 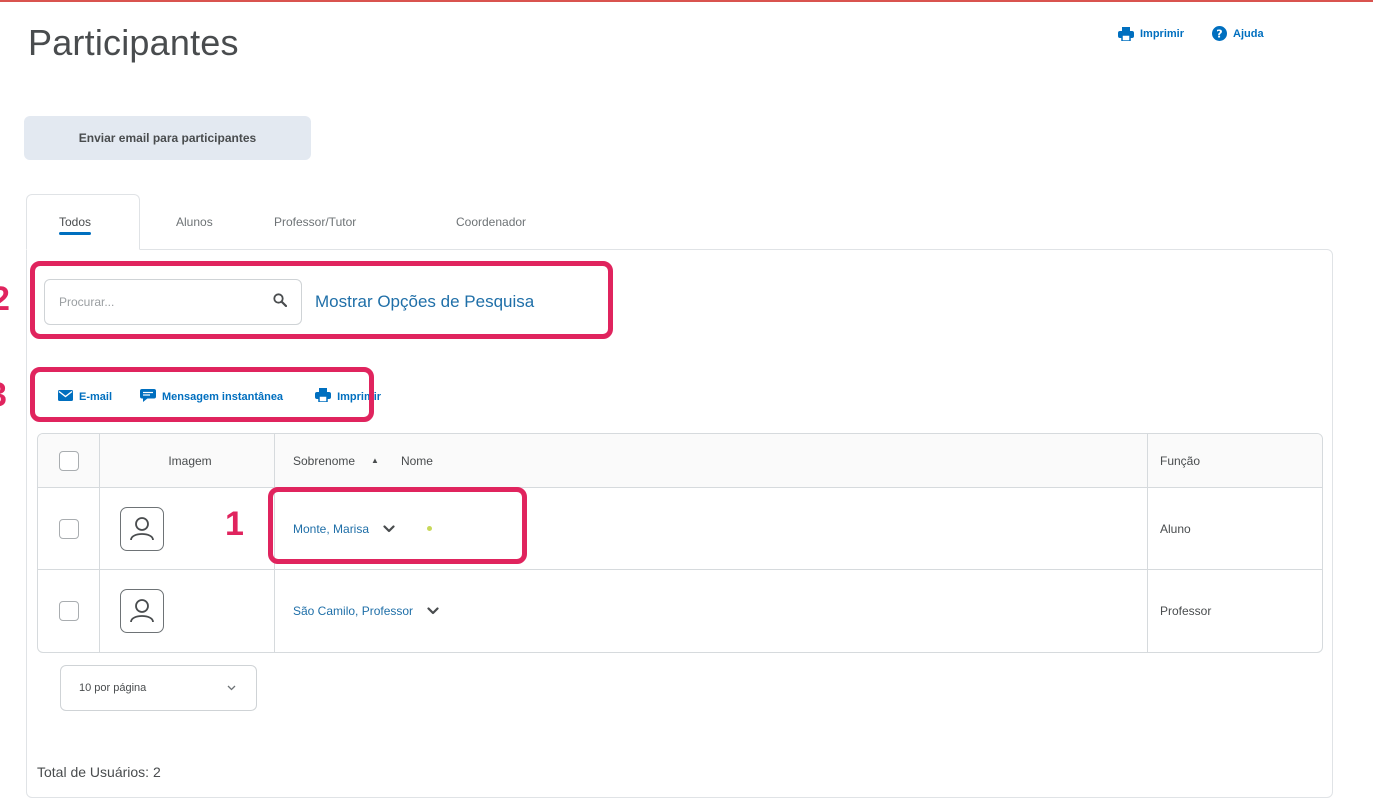 What do you see at coordinates (430, 528) in the screenshot?
I see `online-status-dot` at bounding box center [430, 528].